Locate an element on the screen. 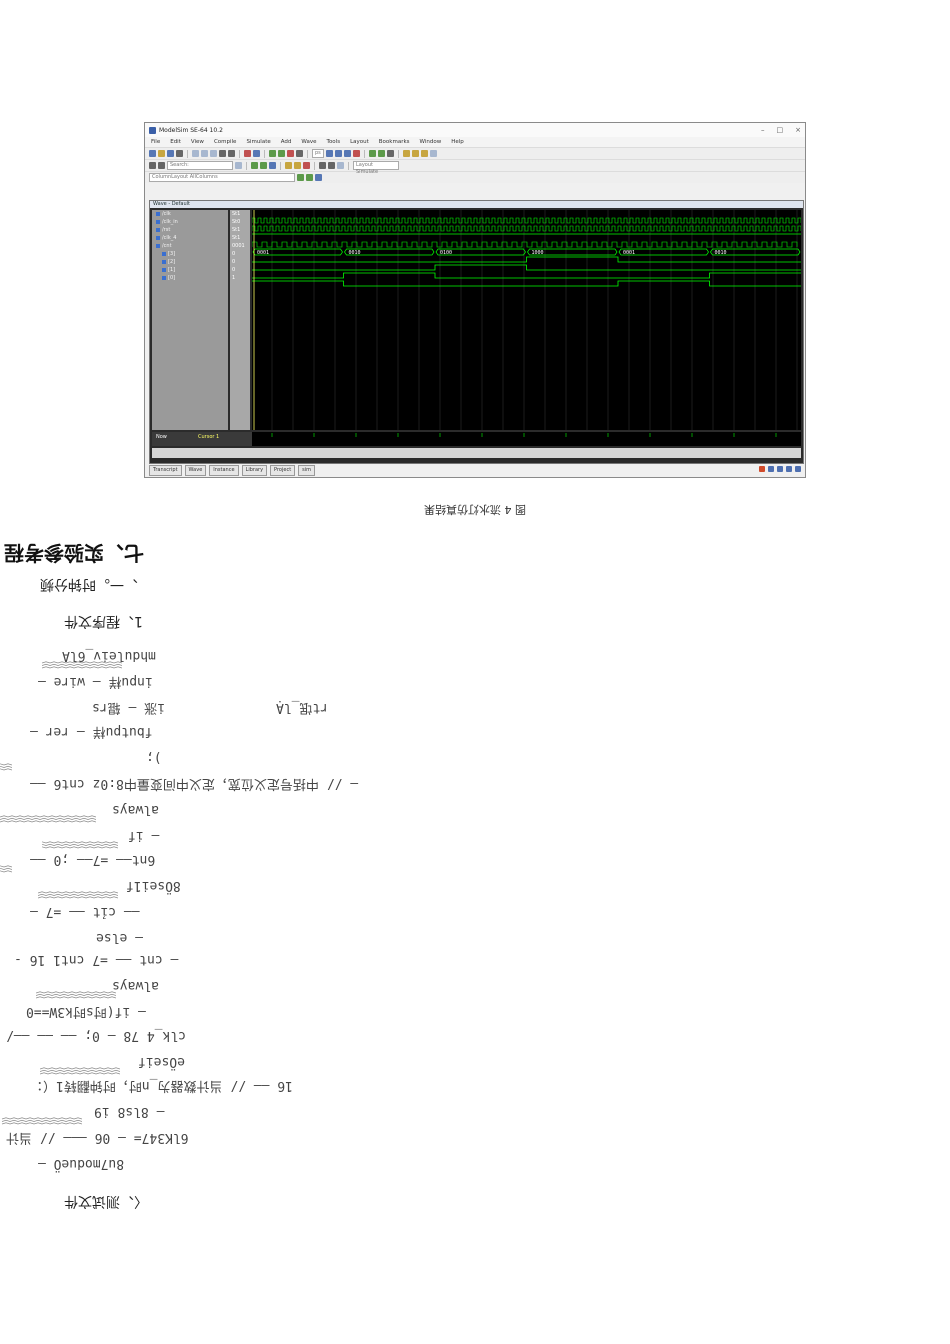 The width and height of the screenshot is (950, 1344). wave-add-icon is located at coordinates (372, 153).